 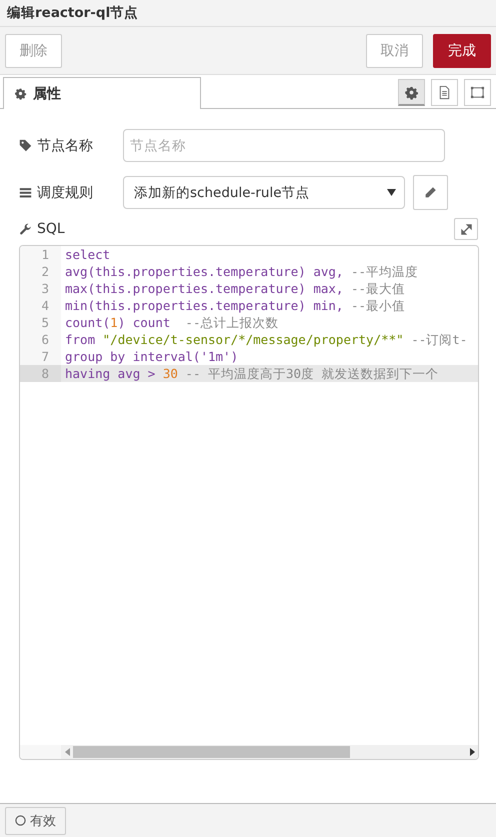 I want to click on code-line: min(this.properties.temperature) min, --最小值, so click(x=235, y=305).